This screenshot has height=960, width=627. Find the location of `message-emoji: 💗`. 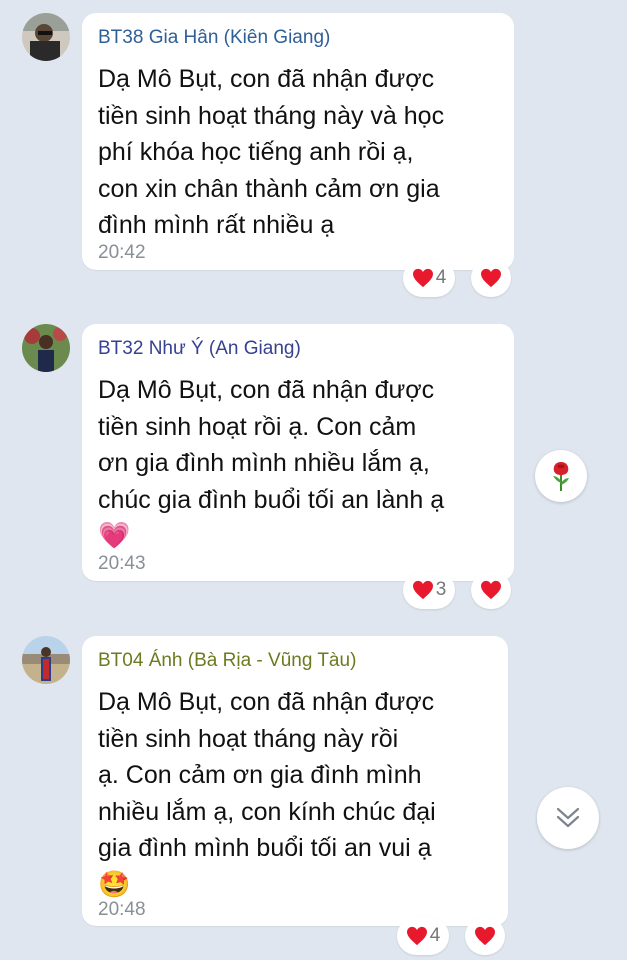

message-emoji: 💗 is located at coordinates (114, 536).